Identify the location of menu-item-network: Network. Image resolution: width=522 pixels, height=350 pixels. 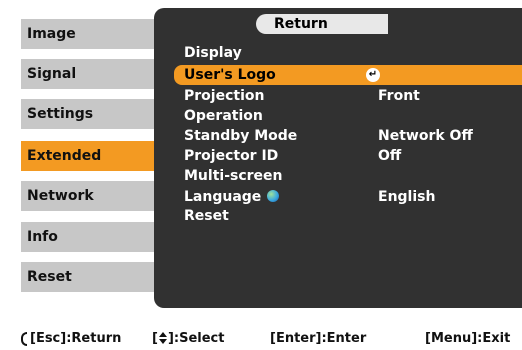
(91, 196).